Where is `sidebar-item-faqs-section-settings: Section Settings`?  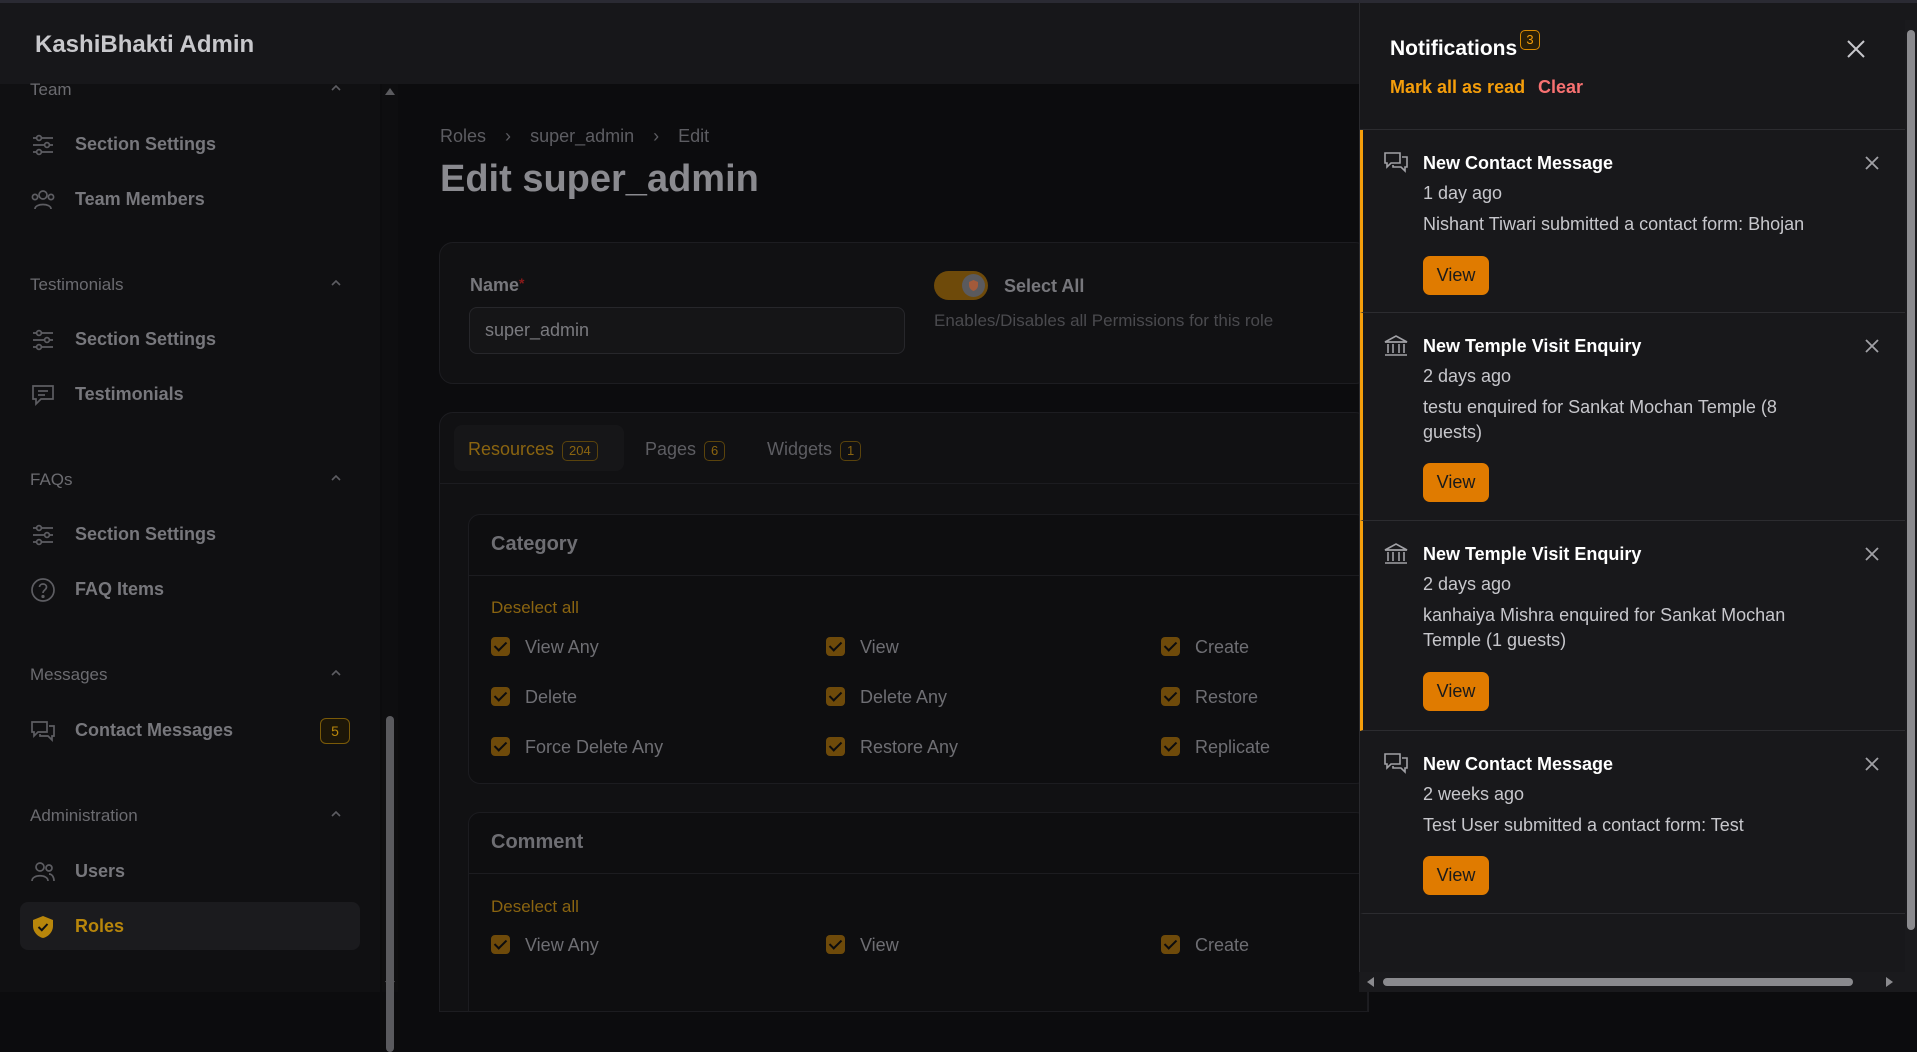 sidebar-item-faqs-section-settings: Section Settings is located at coordinates (190, 534).